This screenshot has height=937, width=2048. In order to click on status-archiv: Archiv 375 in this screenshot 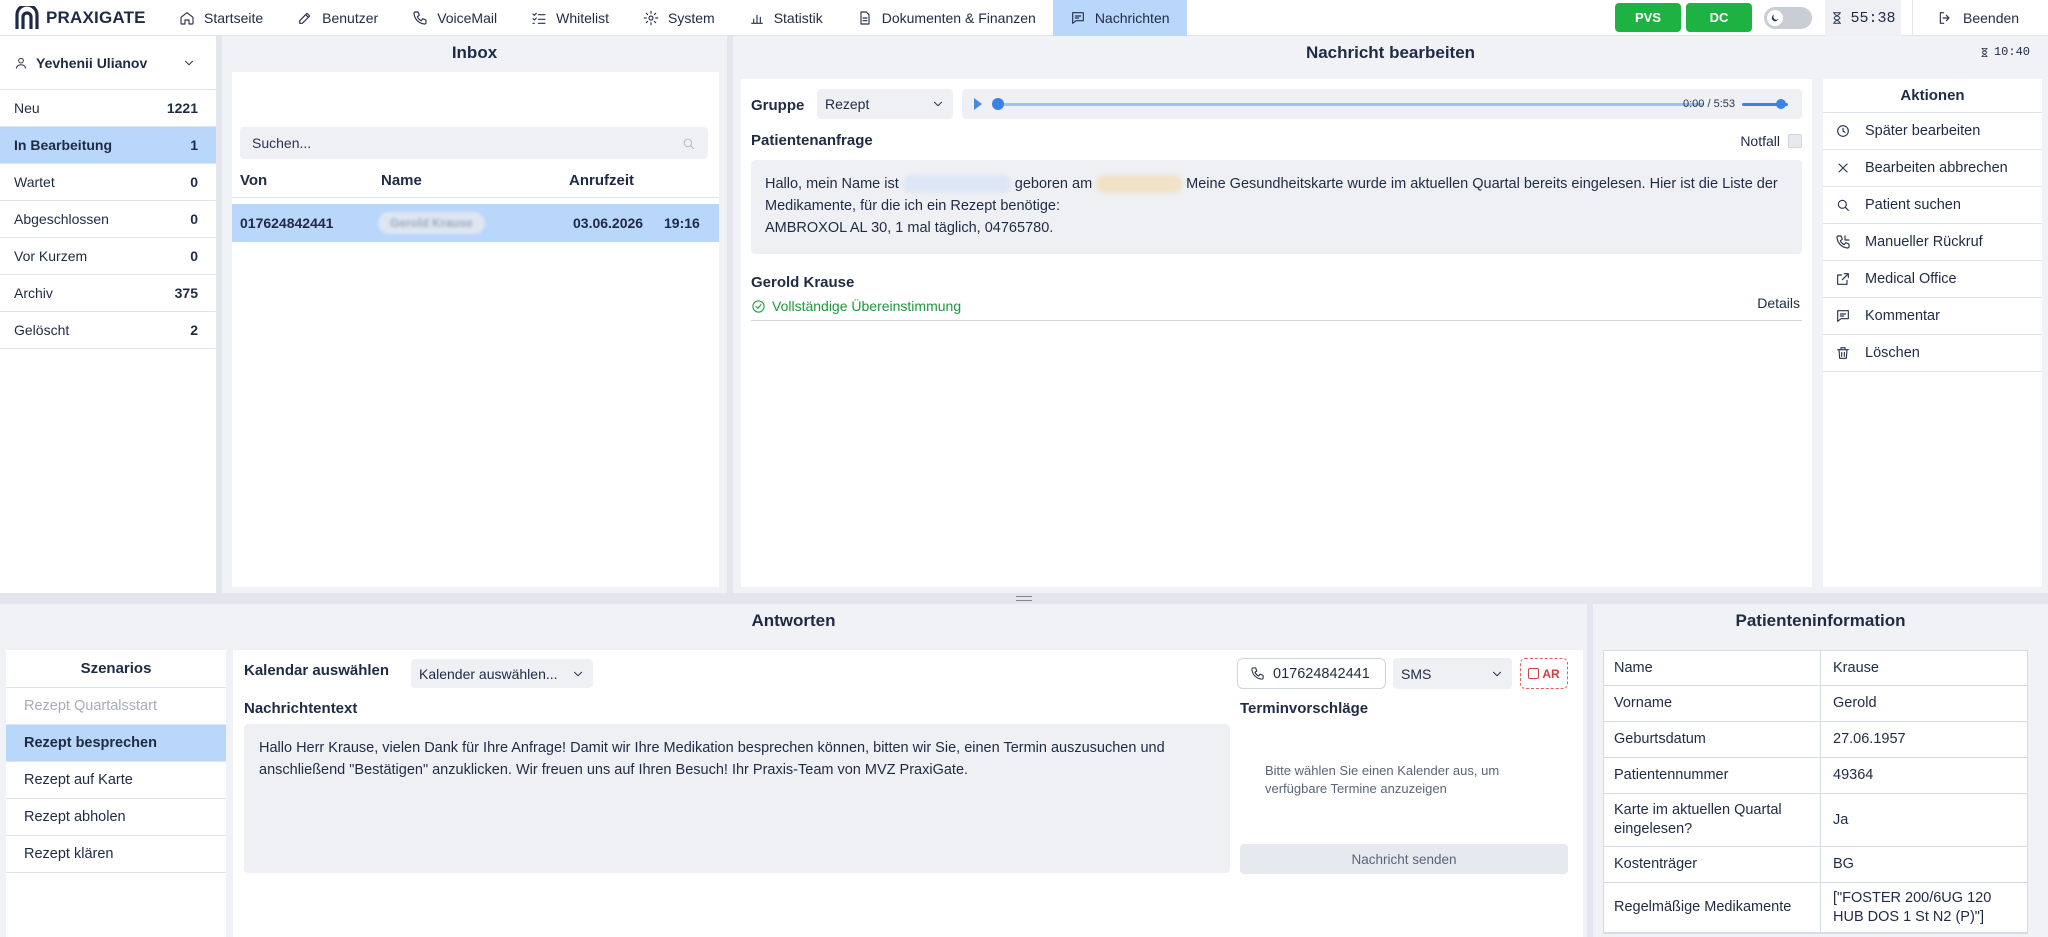, I will do `click(108, 293)`.